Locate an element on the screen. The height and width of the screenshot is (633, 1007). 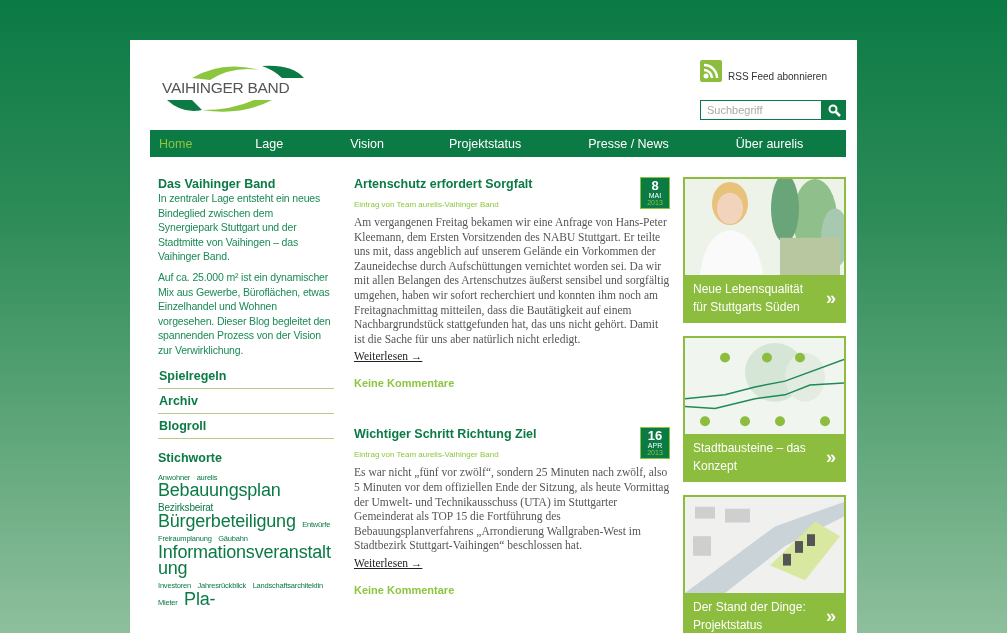
sidebar-text: Auf ca. 25.000 m² ist ein dynamischer Mix aus Gewerbe, Büroflächen, etwas Einzelhandel und Wohnen vorgesehen. Dieser Blog begleitet den spannenden Prozess von der Vision zur Verwirklichung. is located at coordinates (245, 313).